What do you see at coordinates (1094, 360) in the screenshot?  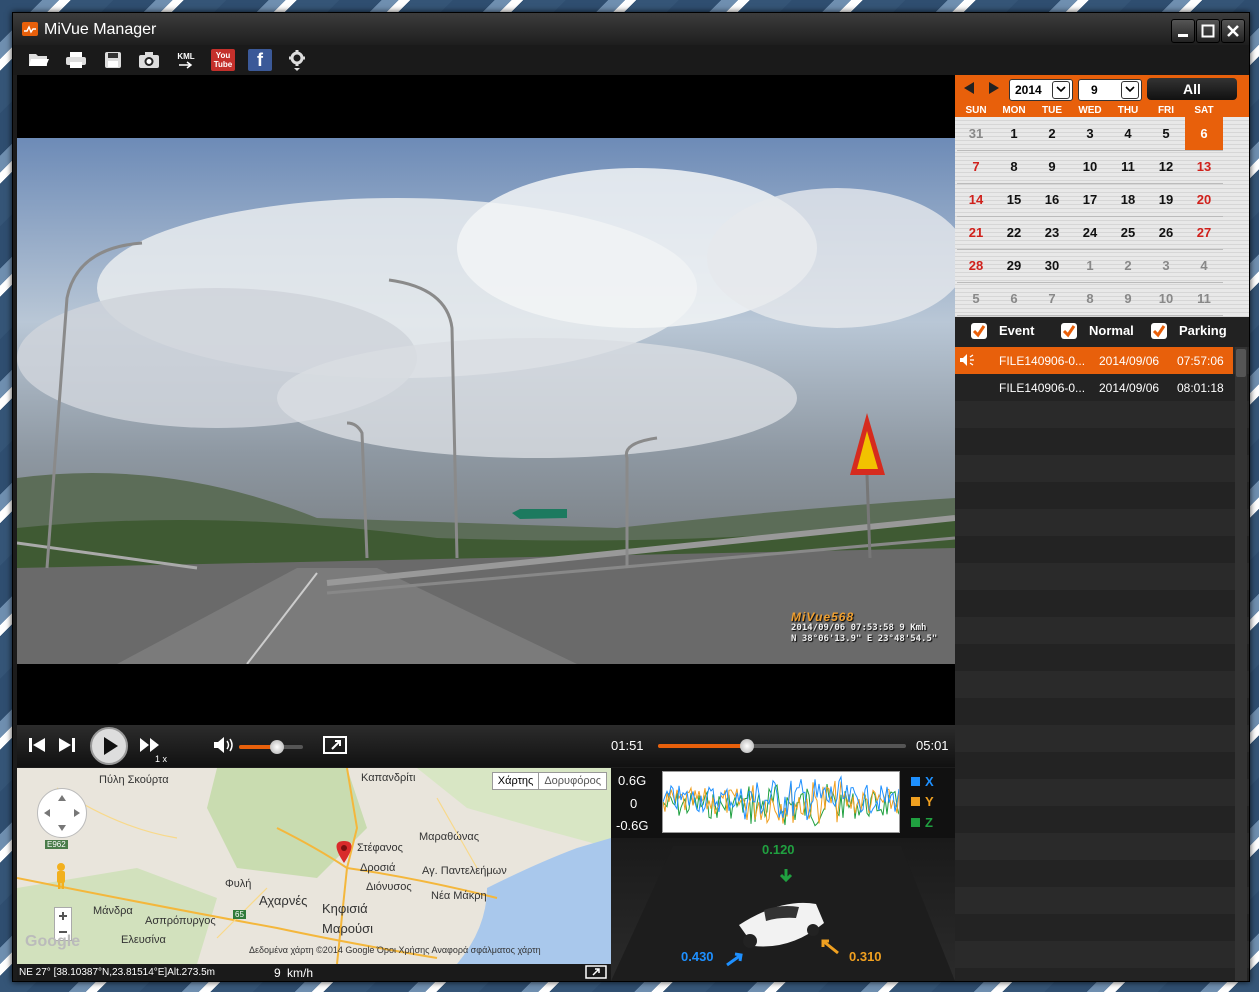 I see `file-row: FILE140906-0... 2014/09/06 07:57:06` at bounding box center [1094, 360].